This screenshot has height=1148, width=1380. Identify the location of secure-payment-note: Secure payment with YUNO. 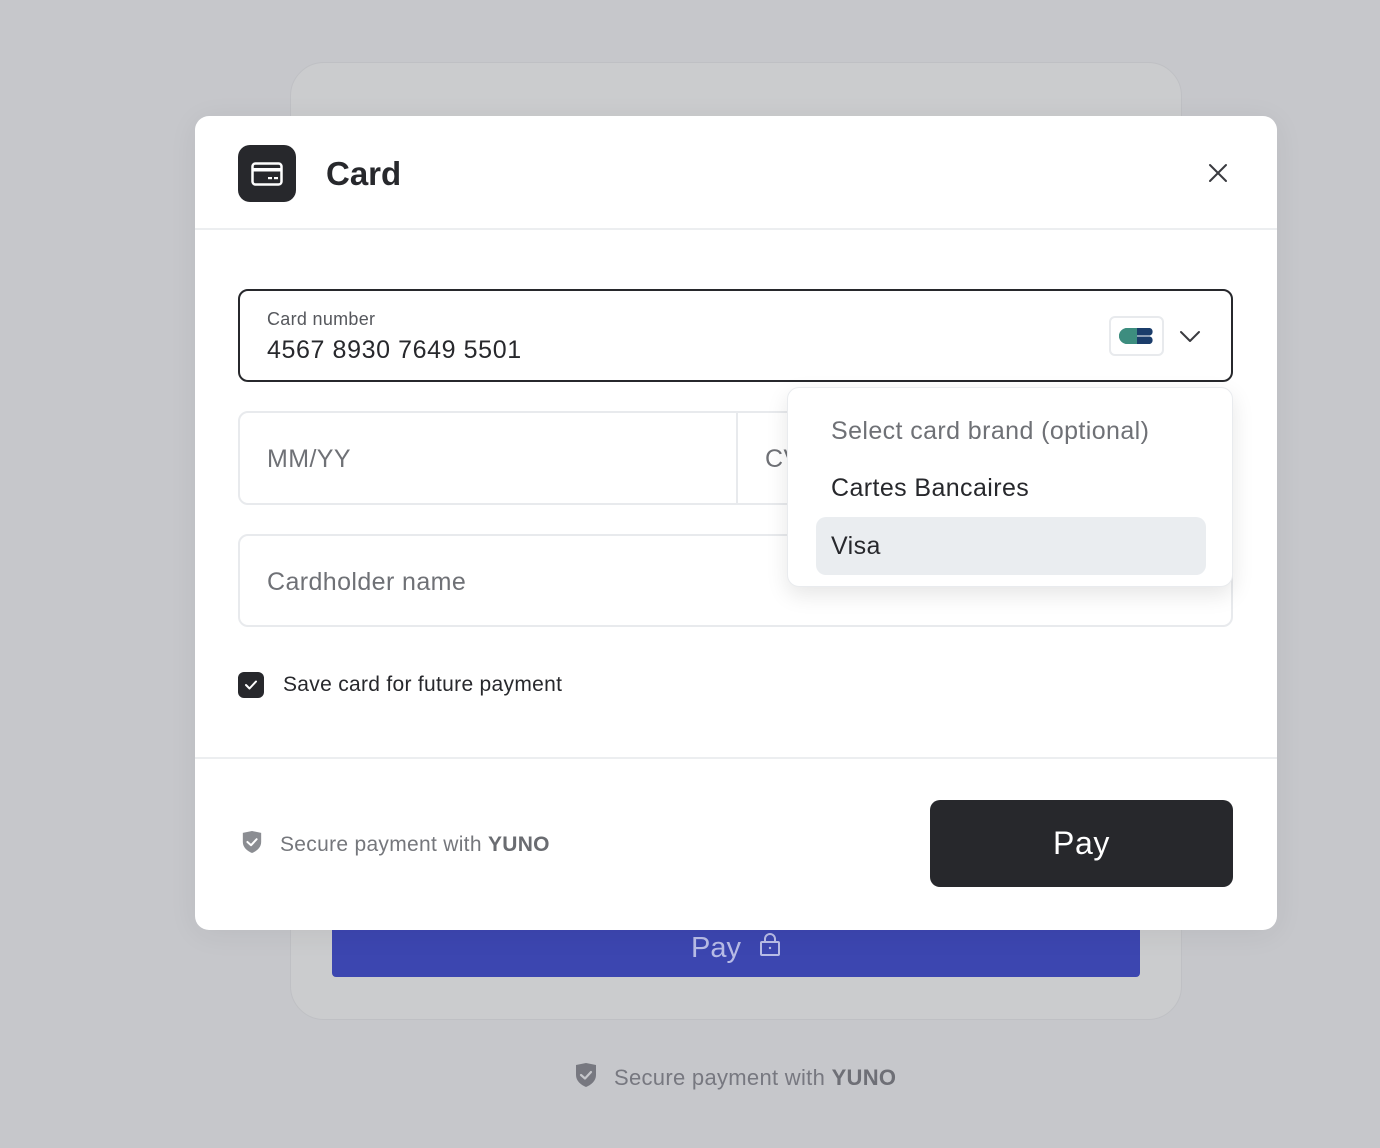
(395, 845).